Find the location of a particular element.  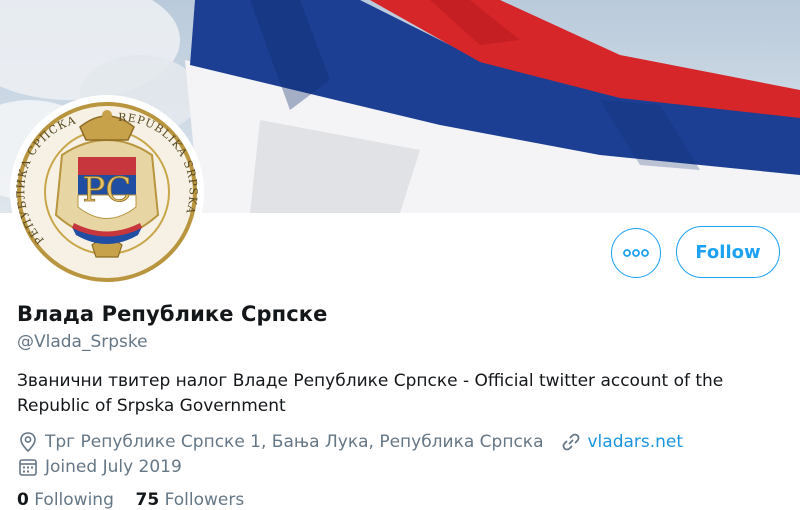

avatar: РС РЕПУБЛИКА СРПСКА REPUBLIKA SRPSKA is located at coordinates (107, 192).